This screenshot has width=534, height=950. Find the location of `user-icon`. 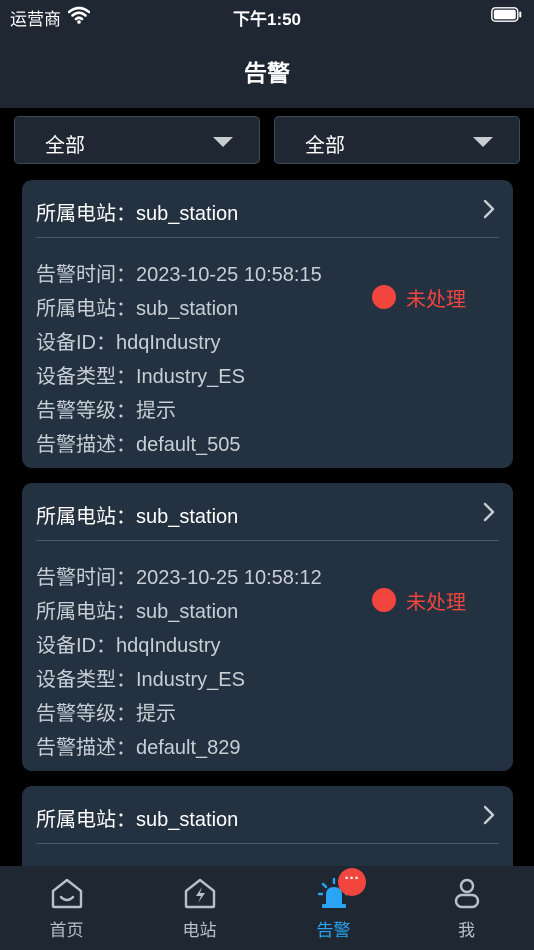

user-icon is located at coordinates (466, 893).